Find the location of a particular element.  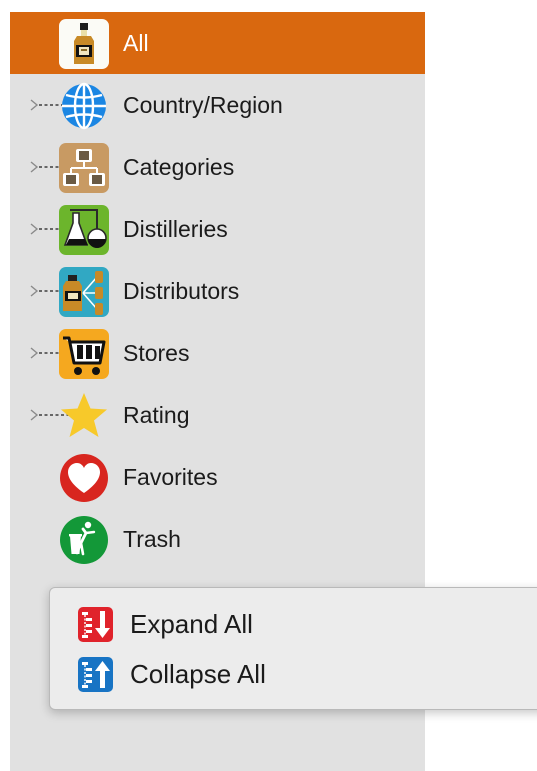

sidebar-item-favorites: Favorites is located at coordinates (217, 477).